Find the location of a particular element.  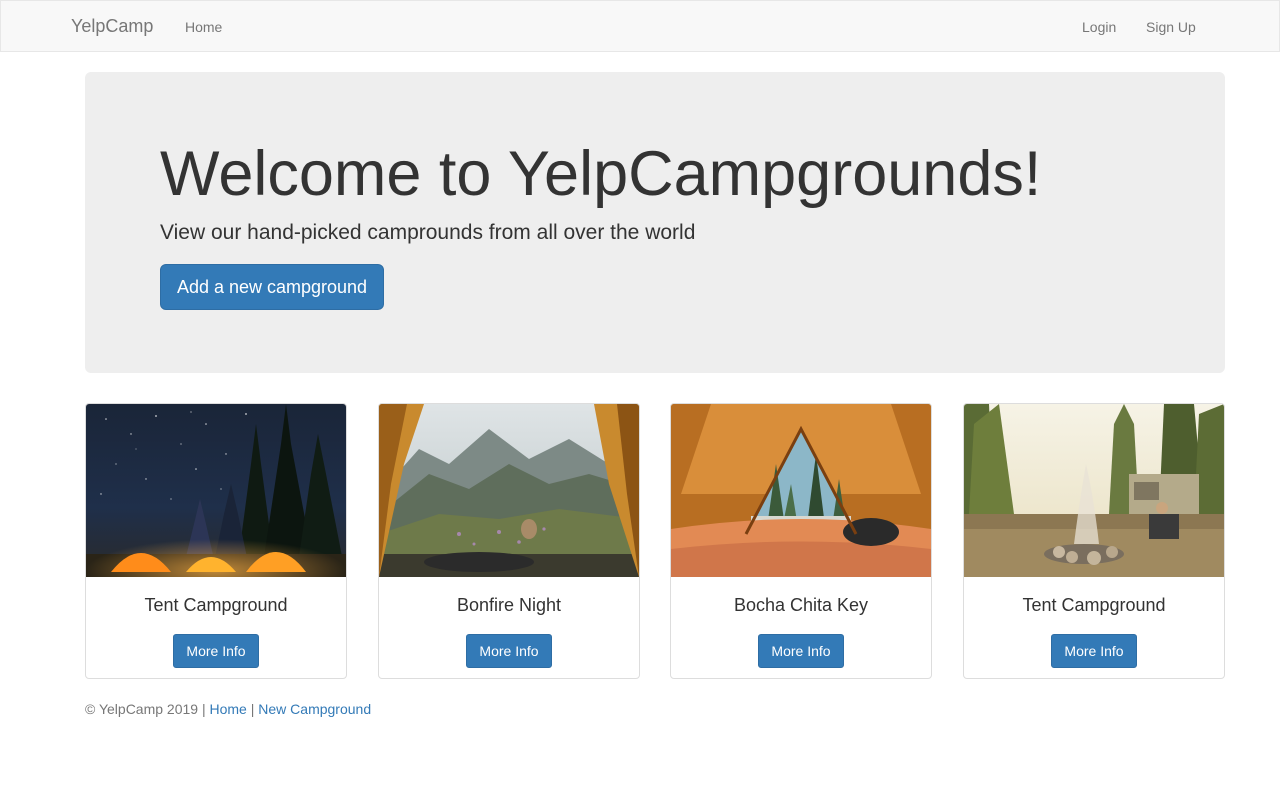

campground-card: Bocha Chita Key More Info is located at coordinates (801, 541).